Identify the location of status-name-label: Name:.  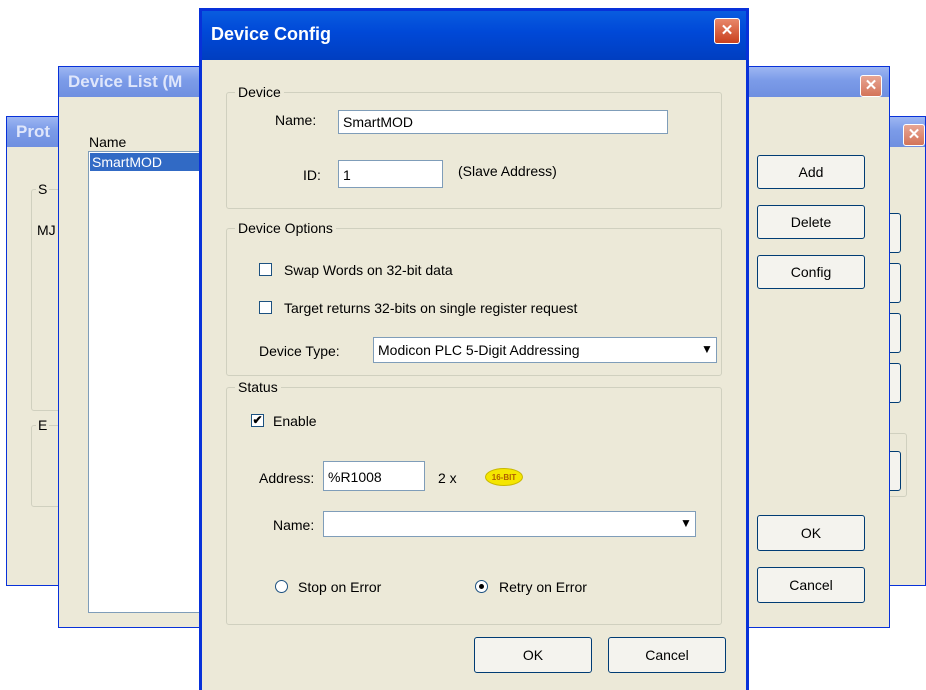
(294, 525).